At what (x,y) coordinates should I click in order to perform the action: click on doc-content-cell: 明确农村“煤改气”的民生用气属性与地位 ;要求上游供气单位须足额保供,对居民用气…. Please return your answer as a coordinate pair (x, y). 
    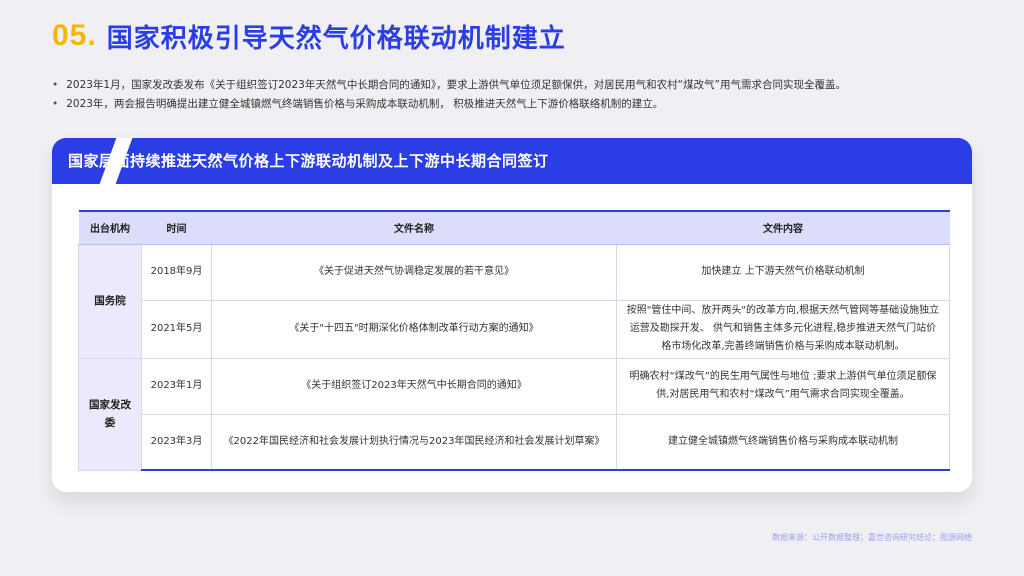
    Looking at the image, I should click on (783, 386).